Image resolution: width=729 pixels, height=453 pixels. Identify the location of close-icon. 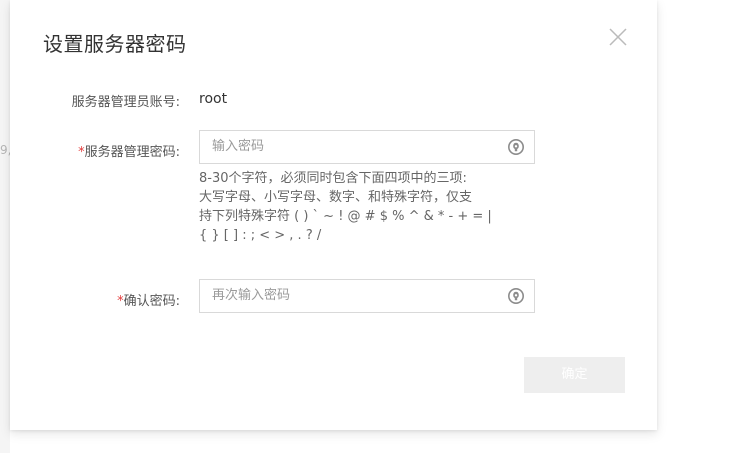
(618, 37).